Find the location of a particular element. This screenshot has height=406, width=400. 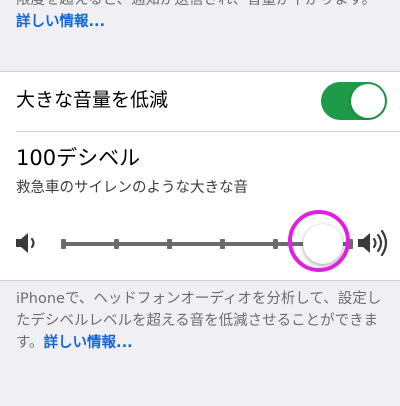

toggle-knob is located at coordinates (368, 101).